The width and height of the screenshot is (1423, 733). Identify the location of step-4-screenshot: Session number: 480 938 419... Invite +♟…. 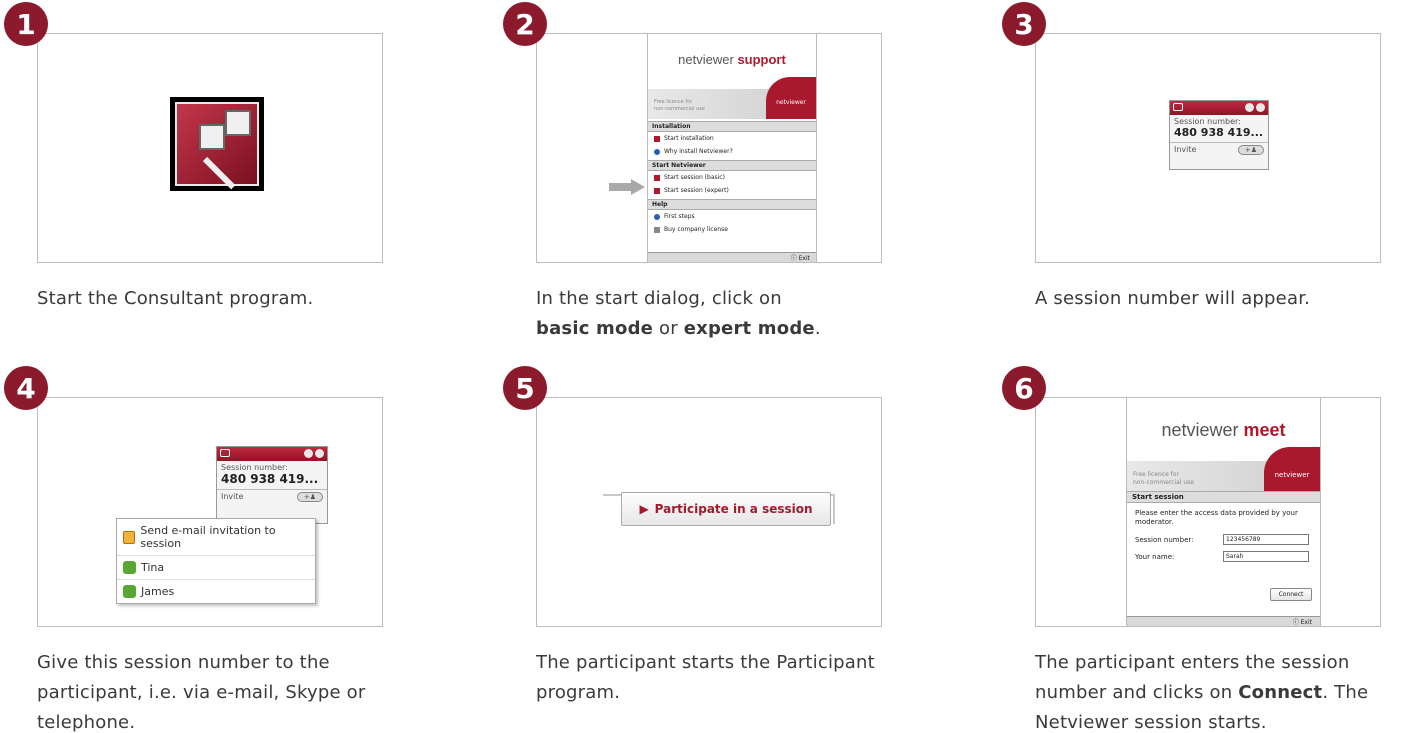
(210, 512).